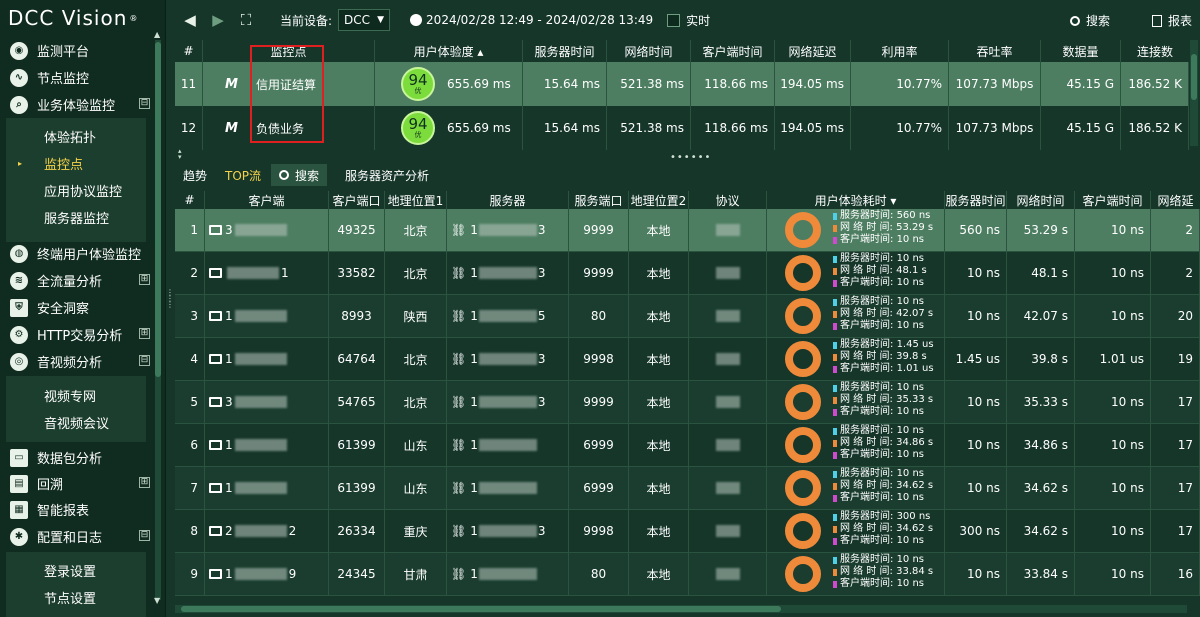 This screenshot has width=1200, height=617. What do you see at coordinates (78, 77) in the screenshot?
I see `sidebar-item-node-monitor: ∿ 节点监控` at bounding box center [78, 77].